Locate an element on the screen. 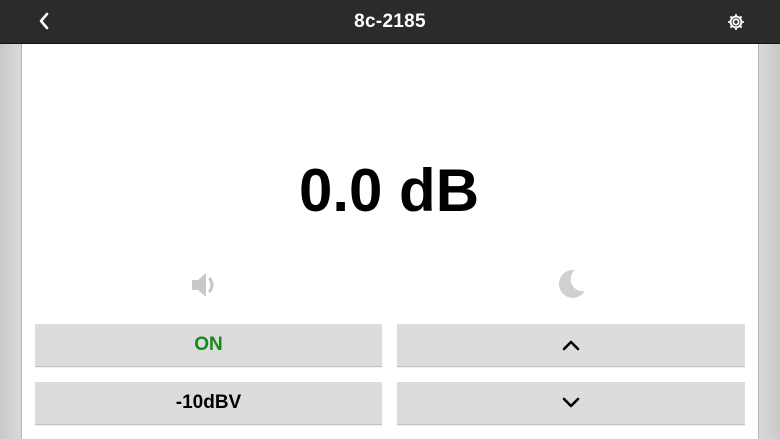 The image size is (780, 439). volume-down-button is located at coordinates (571, 403).